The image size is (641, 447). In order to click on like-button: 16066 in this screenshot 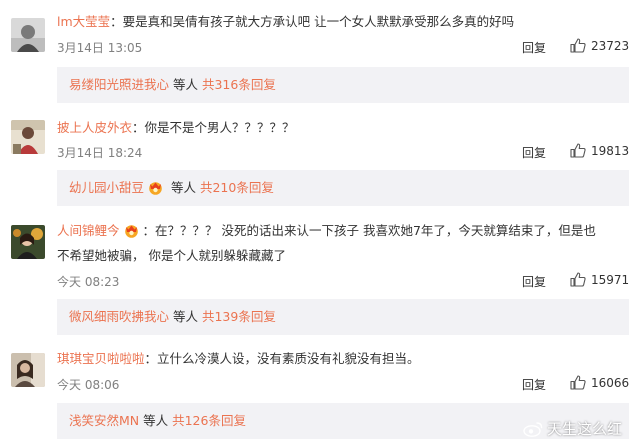, I will do `click(599, 382)`.